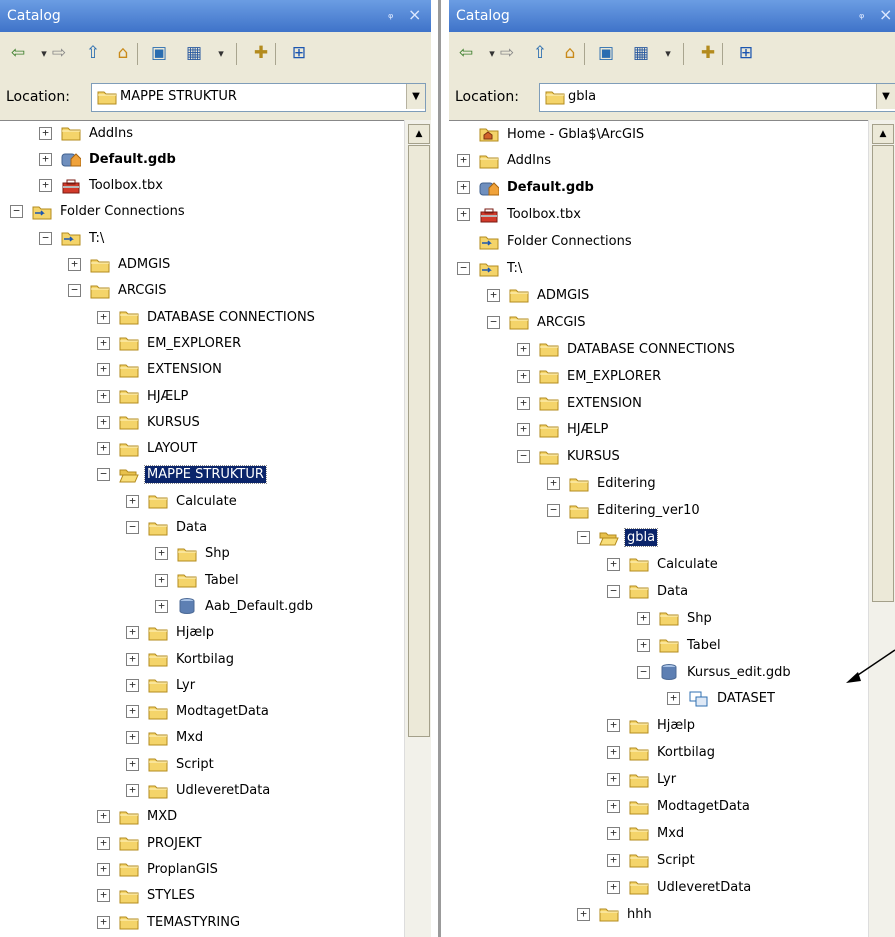  Describe the element at coordinates (171, 895) in the screenshot. I see `tree-item-label: STYLES` at that location.